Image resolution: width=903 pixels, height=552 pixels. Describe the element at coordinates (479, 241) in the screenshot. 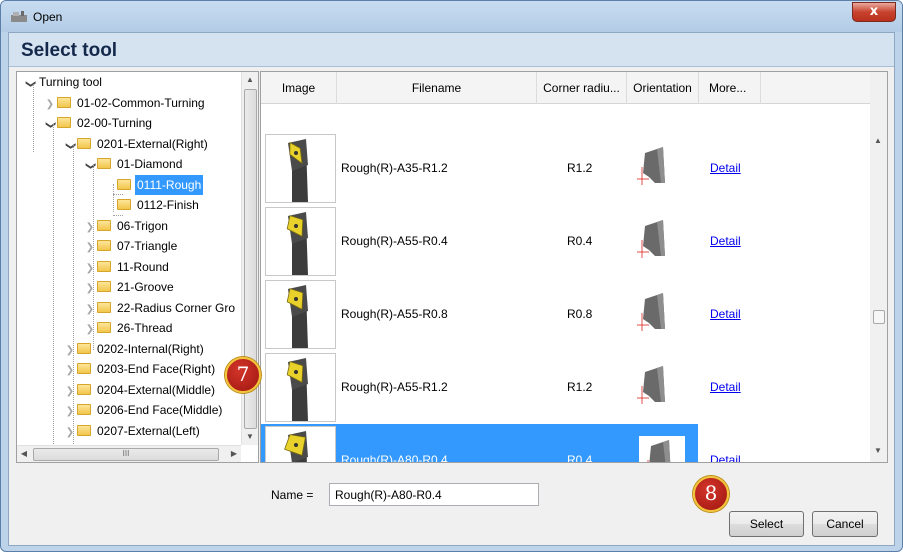

I see `table-row: Rough(R)-A55-R0.4 R0.4` at that location.